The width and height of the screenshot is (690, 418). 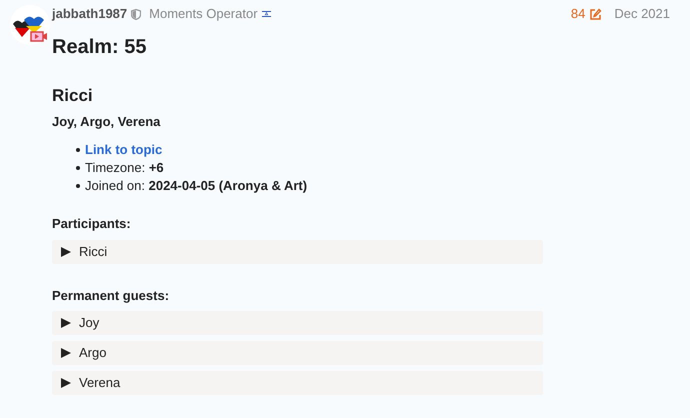 I want to click on section-label: Participants:, so click(x=92, y=224).